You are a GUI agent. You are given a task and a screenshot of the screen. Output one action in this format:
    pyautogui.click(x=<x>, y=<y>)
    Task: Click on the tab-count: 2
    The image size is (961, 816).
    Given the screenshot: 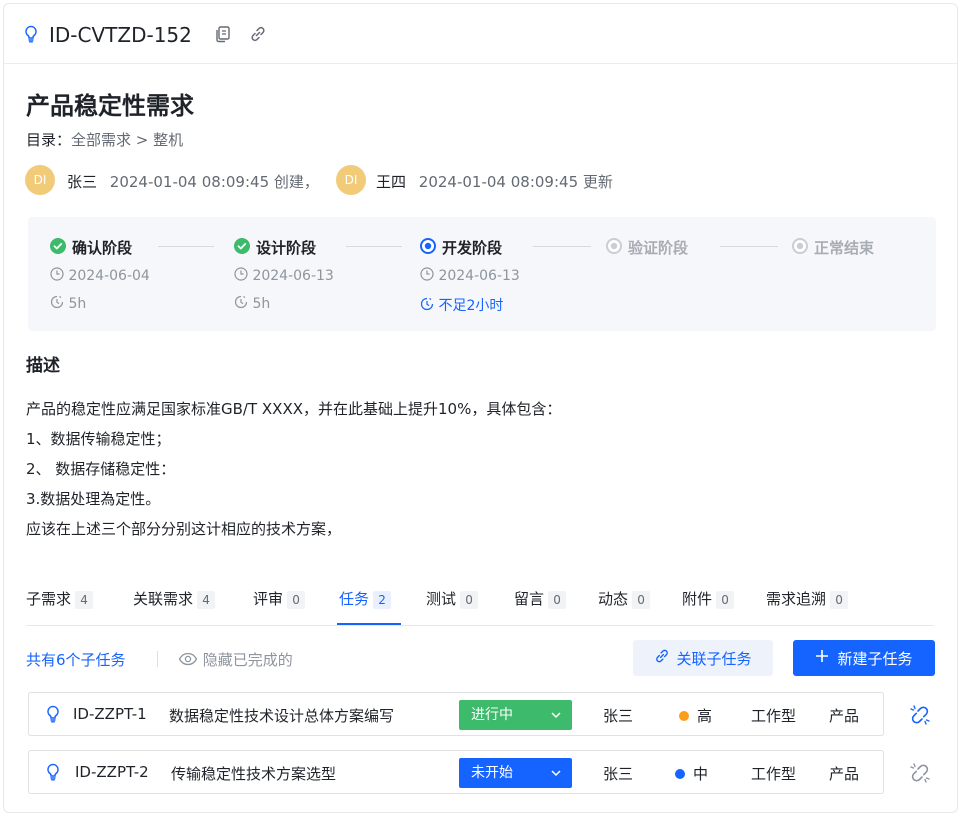 What is the action you would take?
    pyautogui.click(x=382, y=599)
    